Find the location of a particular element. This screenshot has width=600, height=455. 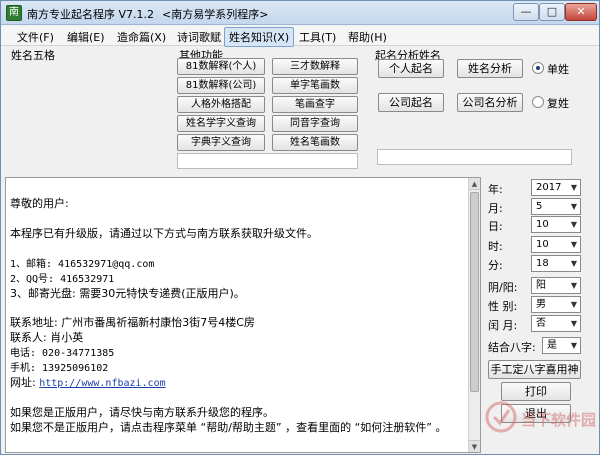

hour-select: 10 ▼ is located at coordinates (556, 244).